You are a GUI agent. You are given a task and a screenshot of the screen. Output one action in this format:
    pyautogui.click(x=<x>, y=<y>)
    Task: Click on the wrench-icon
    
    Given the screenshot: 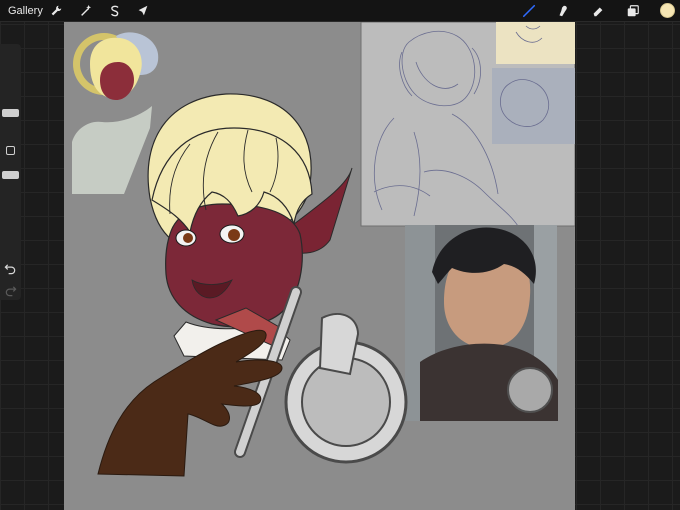 What is the action you would take?
    pyautogui.click(x=56, y=11)
    